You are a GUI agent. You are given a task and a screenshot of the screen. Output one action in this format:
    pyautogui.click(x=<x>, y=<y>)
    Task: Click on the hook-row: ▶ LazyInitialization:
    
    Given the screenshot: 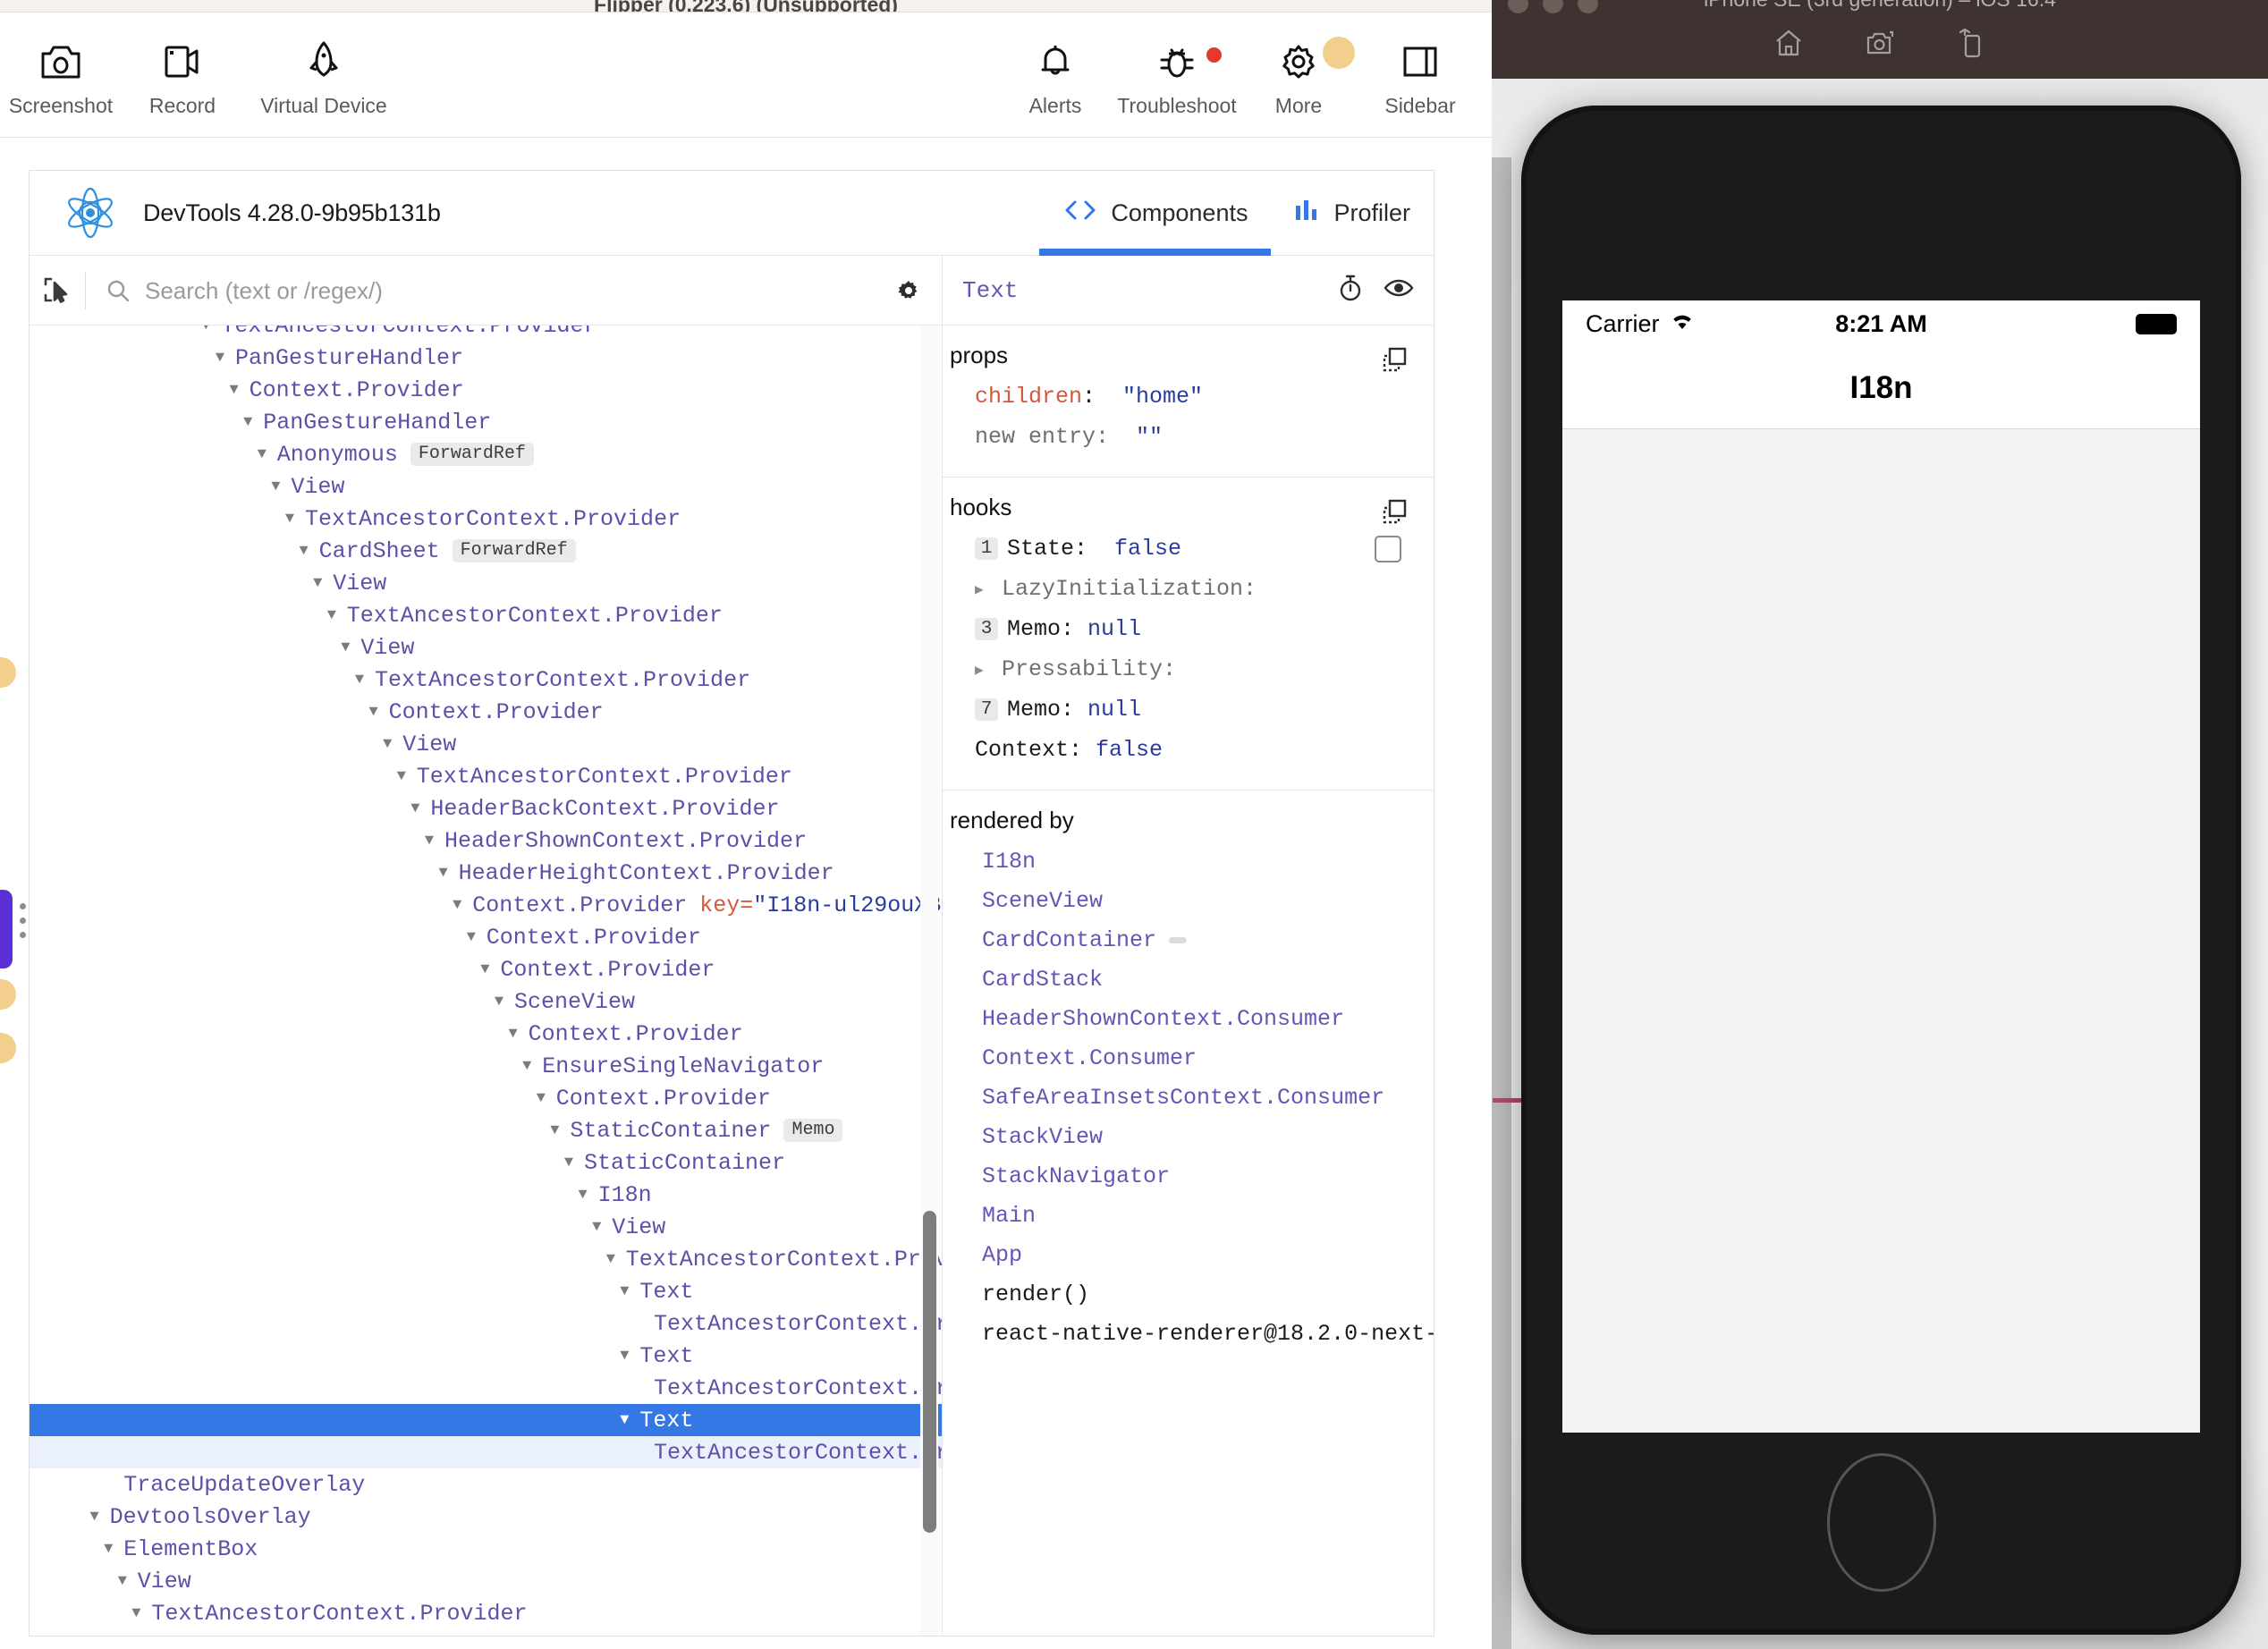 What is the action you would take?
    pyautogui.click(x=1188, y=589)
    